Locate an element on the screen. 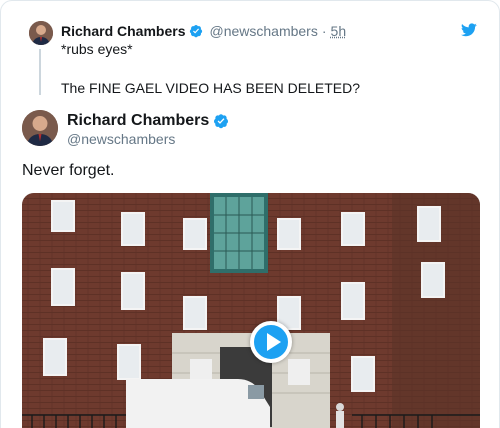  parent-tweet-text-line1: *rubs eyes* is located at coordinates (97, 49).